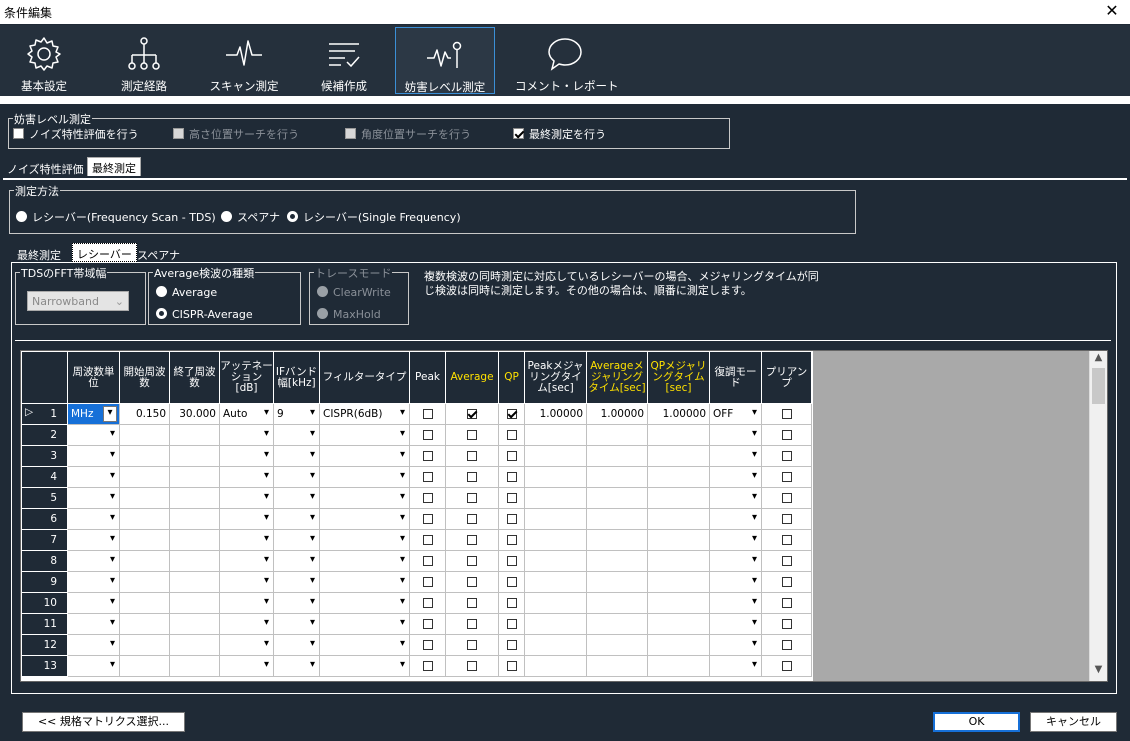  I want to click on qp-time-cell: 1.00000, so click(678, 414).